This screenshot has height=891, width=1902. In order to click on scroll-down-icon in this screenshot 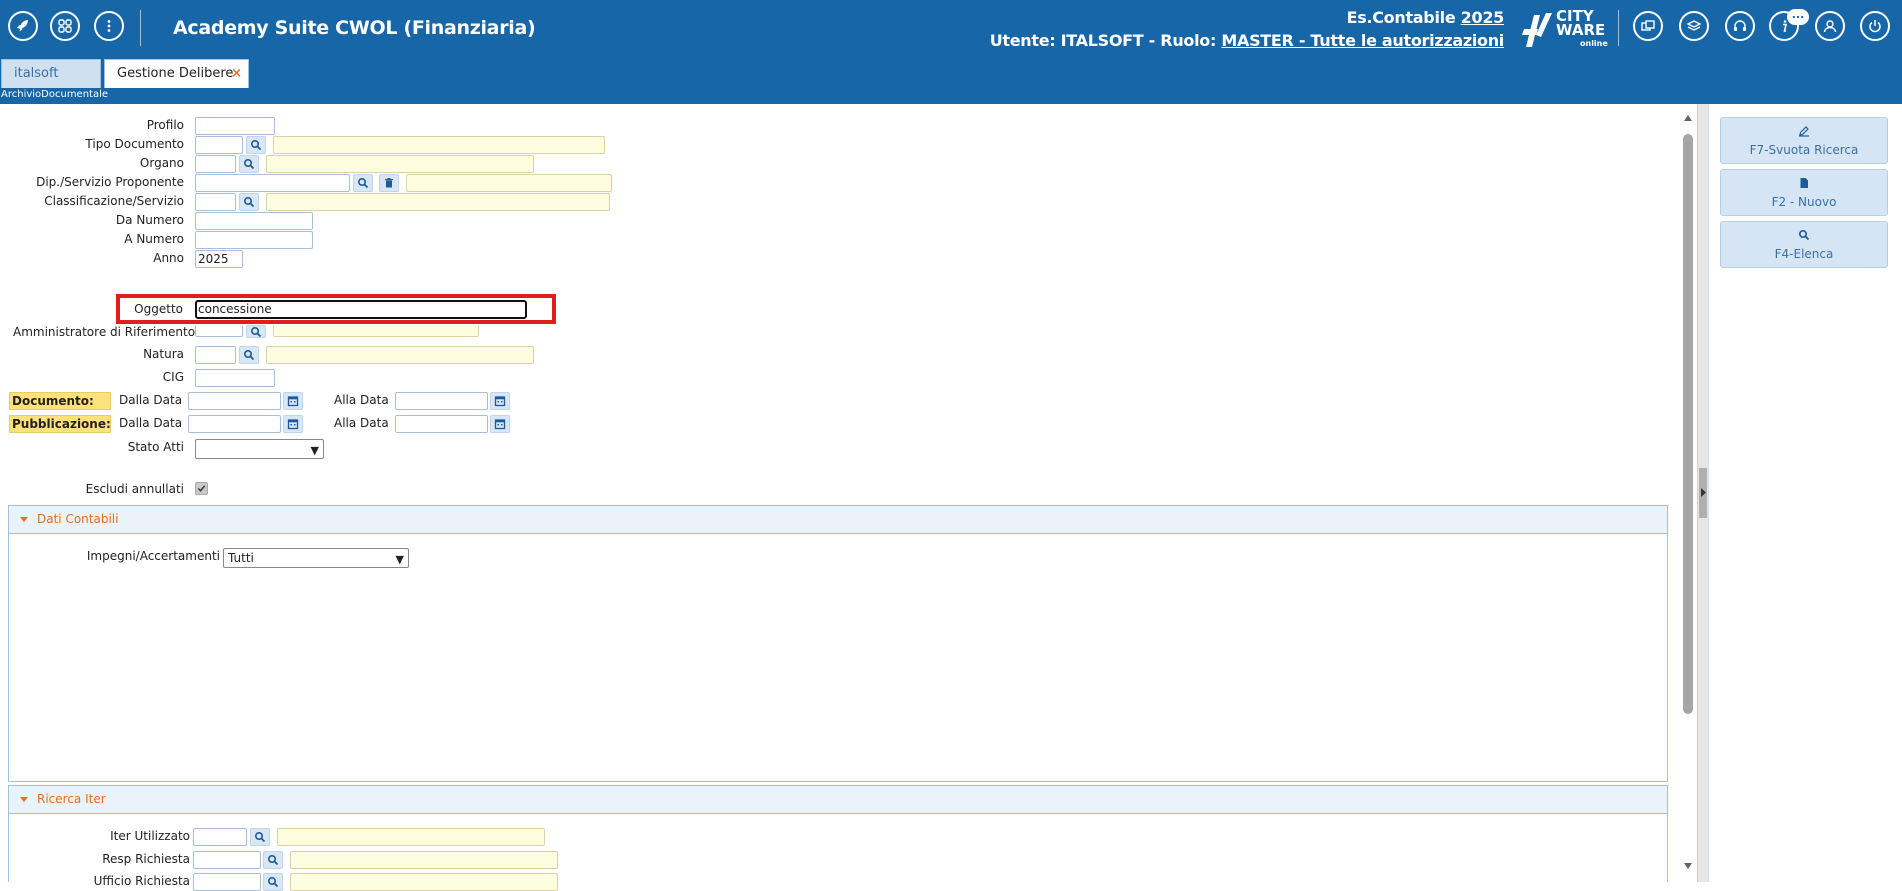, I will do `click(1688, 866)`.